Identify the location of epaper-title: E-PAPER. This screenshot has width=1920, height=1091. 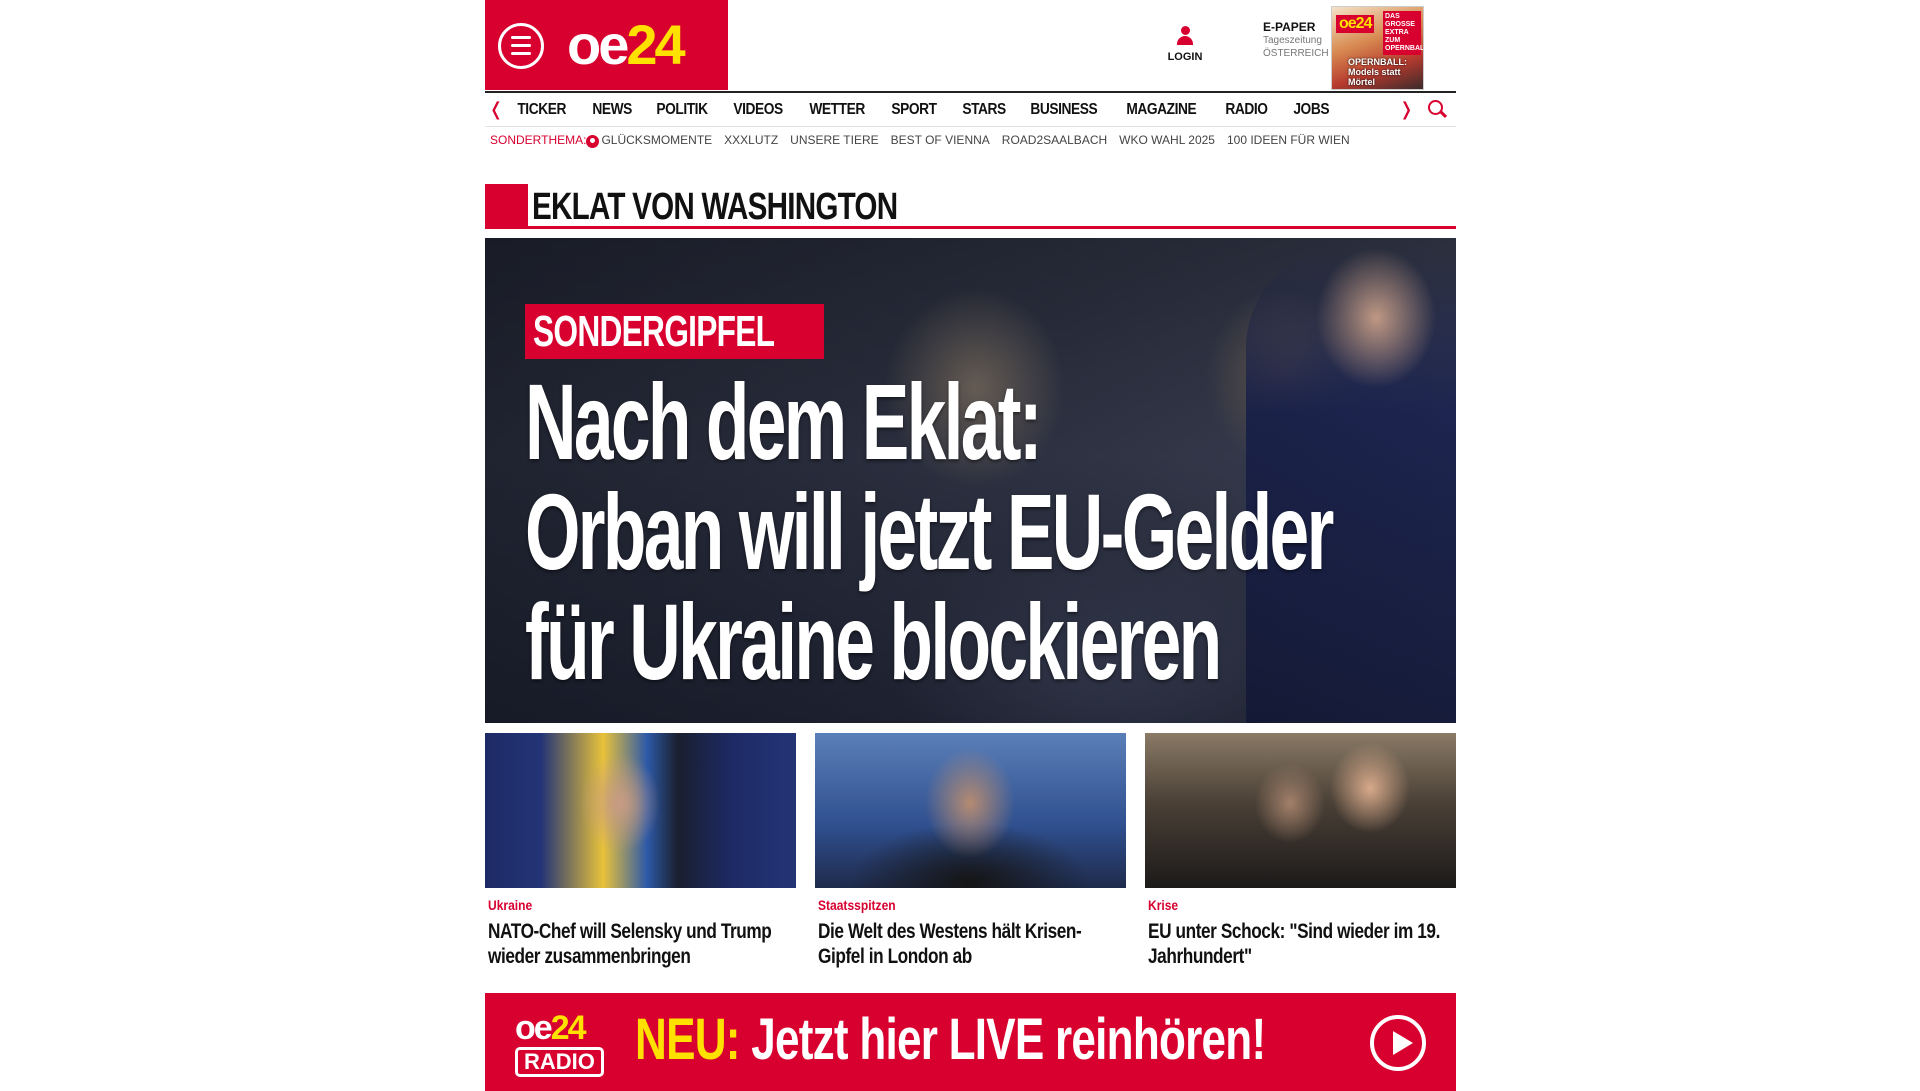
(1289, 27).